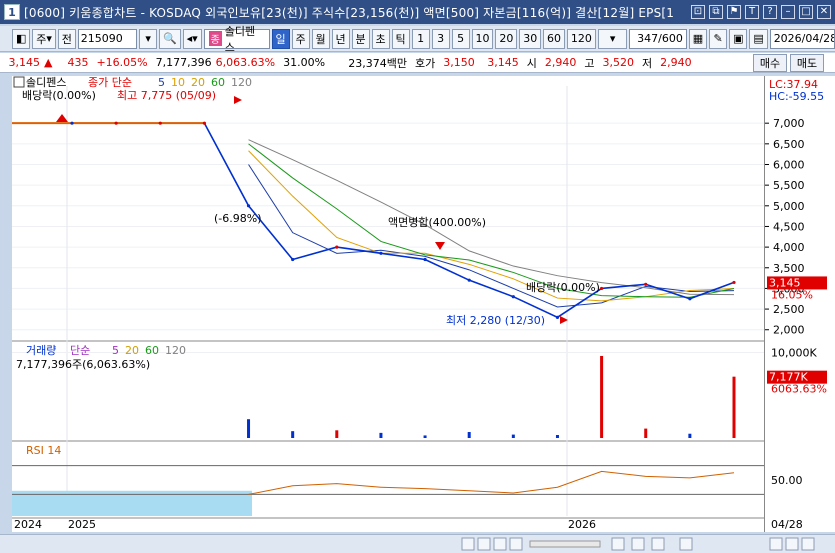  I want to click on interval-20-button: 20, so click(506, 38).